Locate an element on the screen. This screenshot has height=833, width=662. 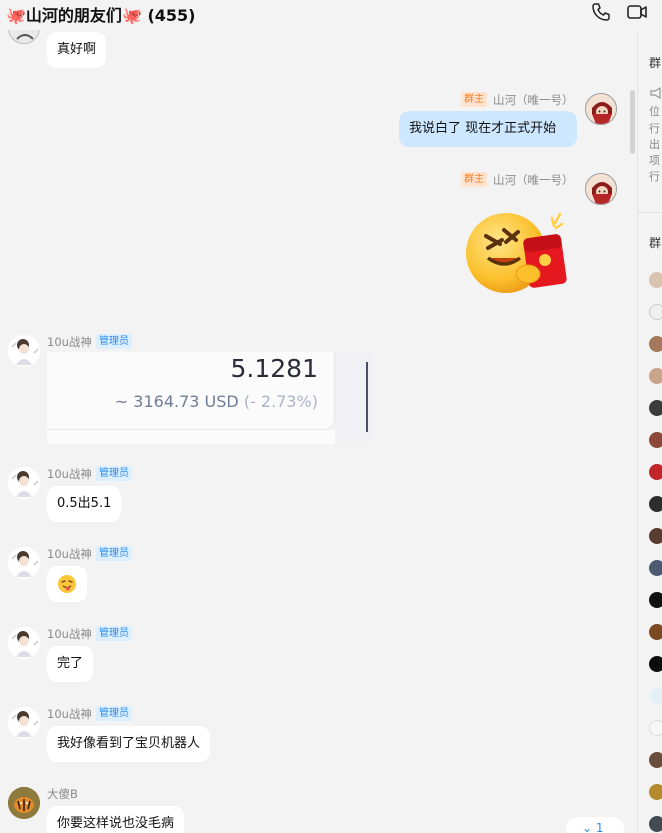
group-name: 山河的朋友们 is located at coordinates (73, 15).